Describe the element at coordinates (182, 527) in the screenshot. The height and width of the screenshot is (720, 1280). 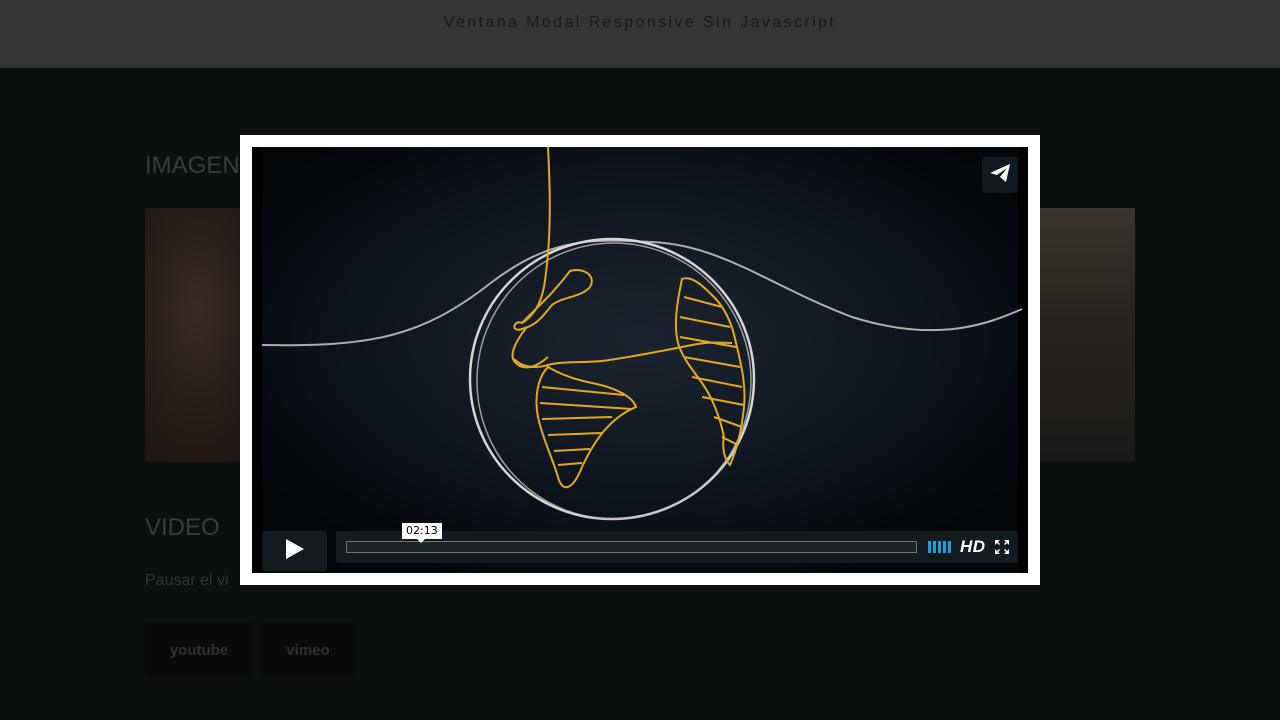
I see `section-heading-video: VIDEO` at that location.